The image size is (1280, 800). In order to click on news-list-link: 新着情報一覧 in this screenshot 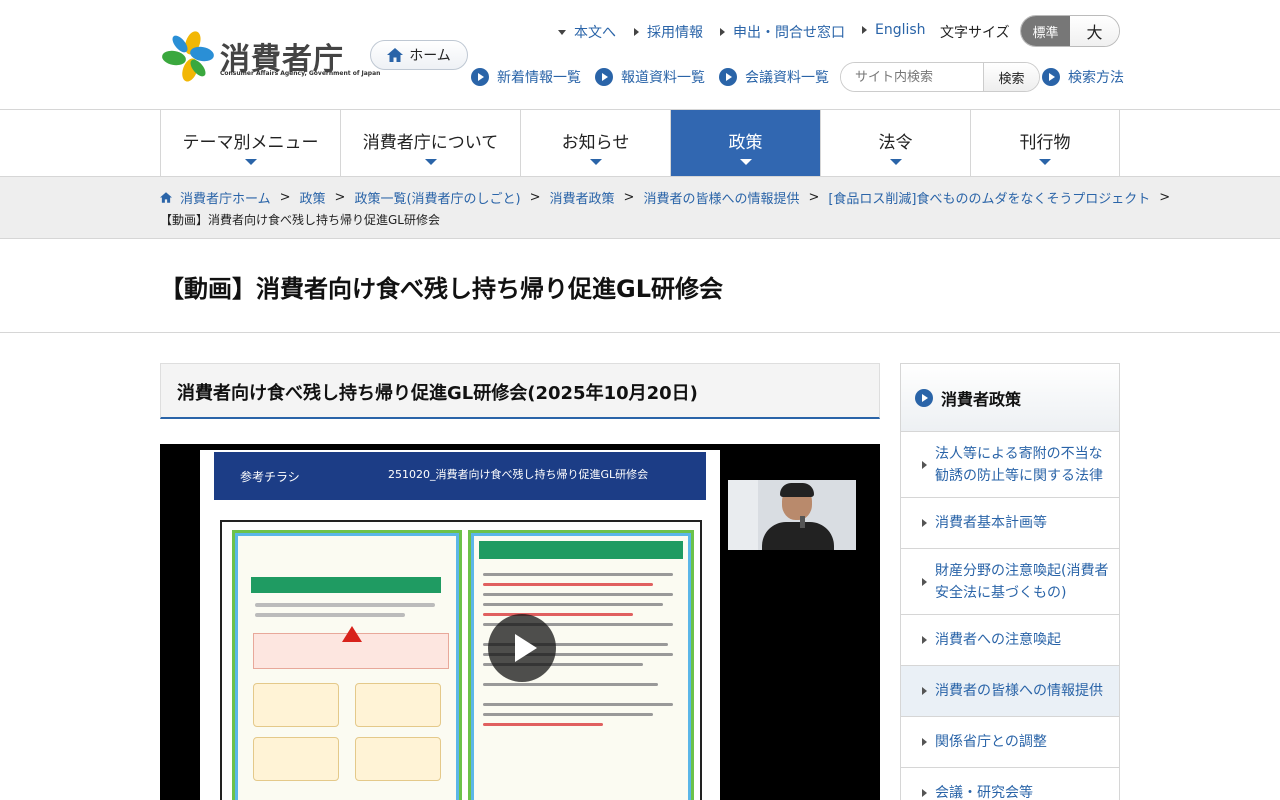, I will do `click(526, 77)`.